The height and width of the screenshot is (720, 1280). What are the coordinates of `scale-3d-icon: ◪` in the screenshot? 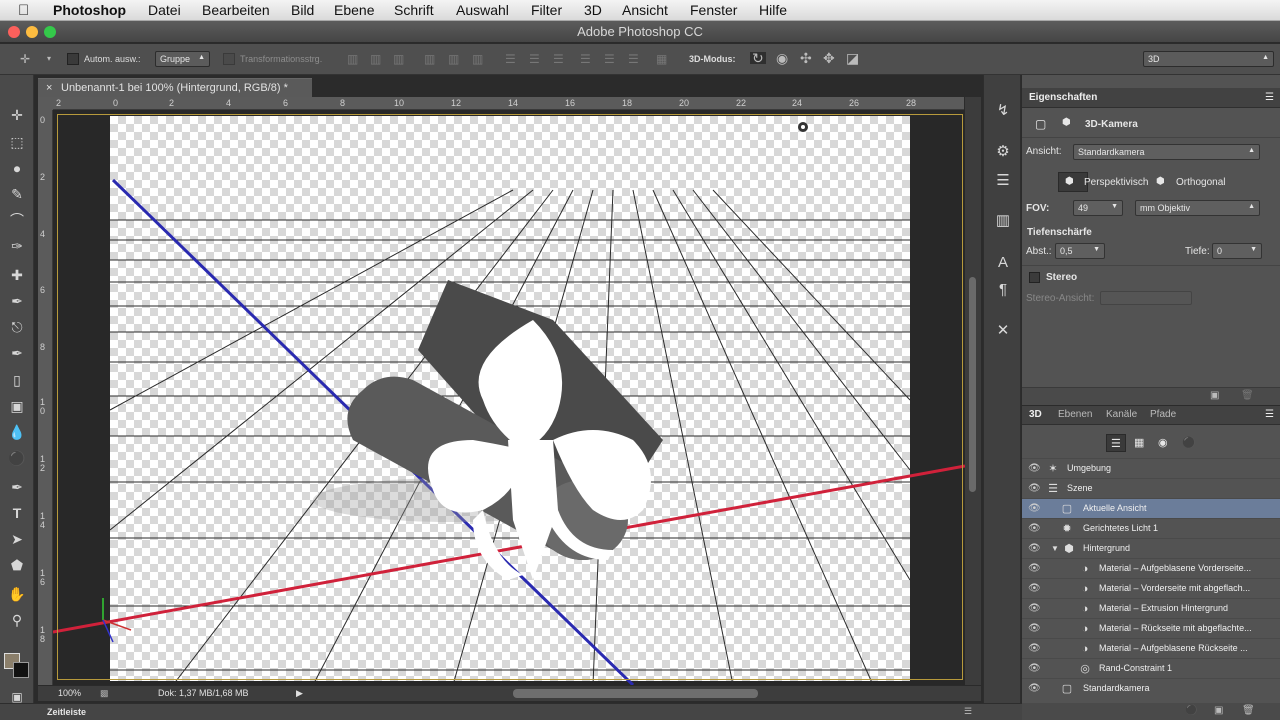 It's located at (852, 58).